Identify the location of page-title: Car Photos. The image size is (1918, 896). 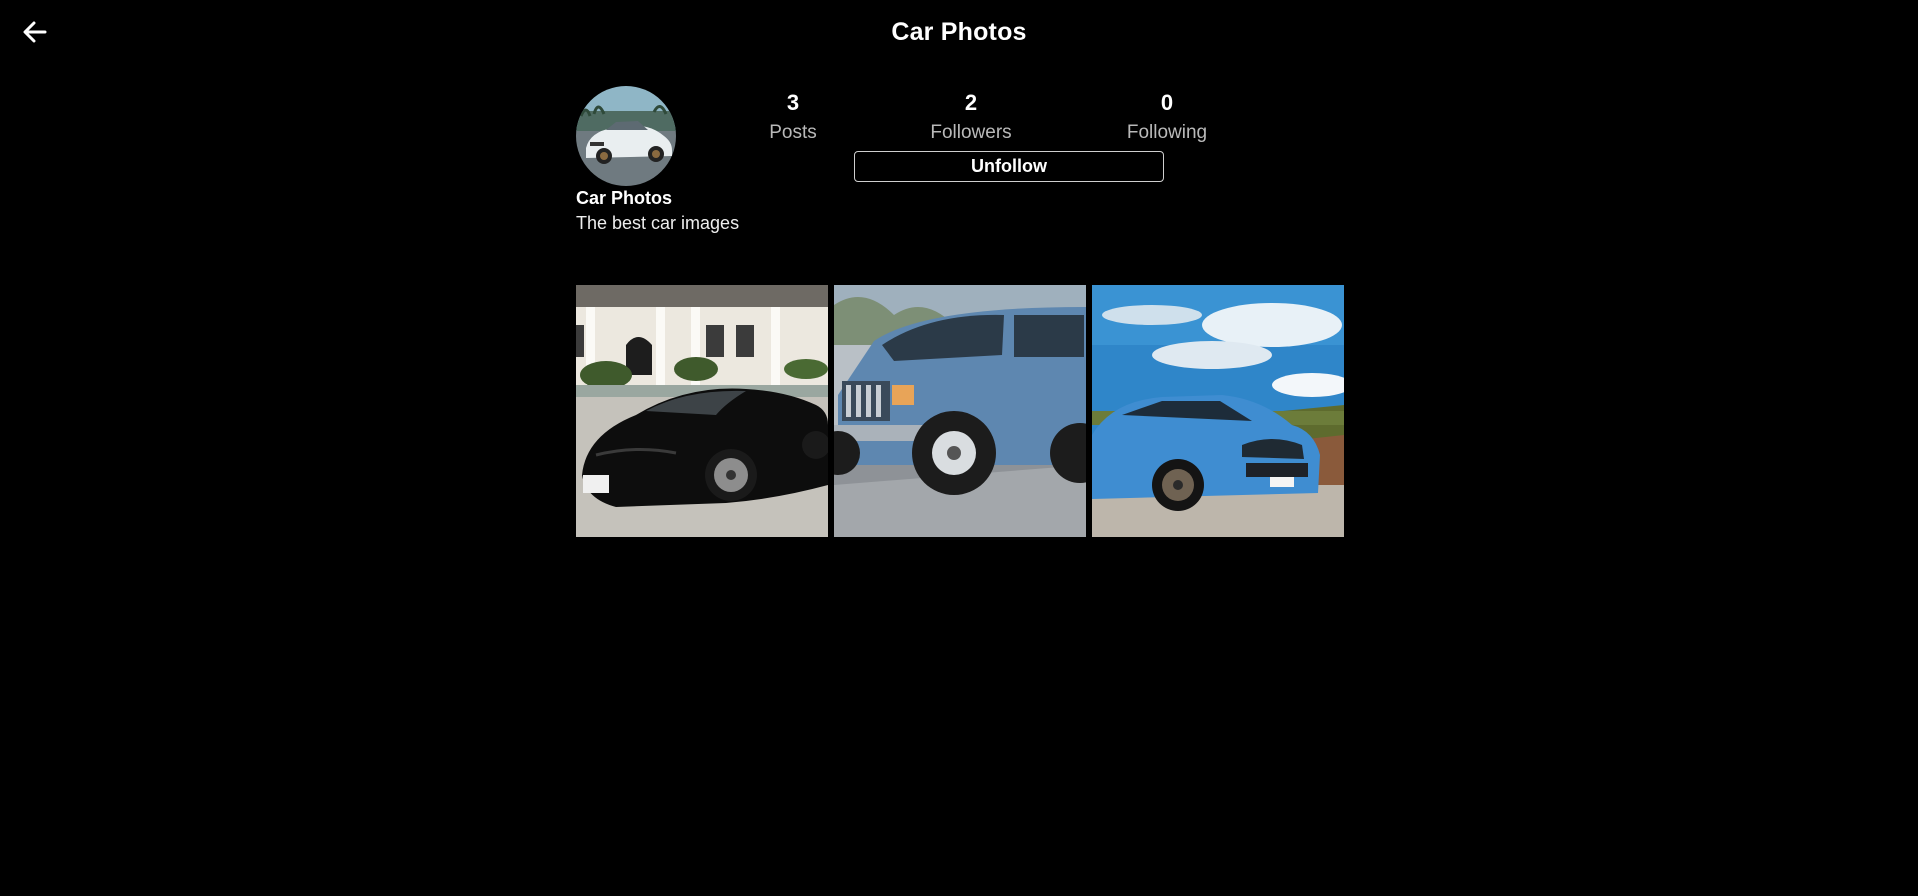
(959, 32).